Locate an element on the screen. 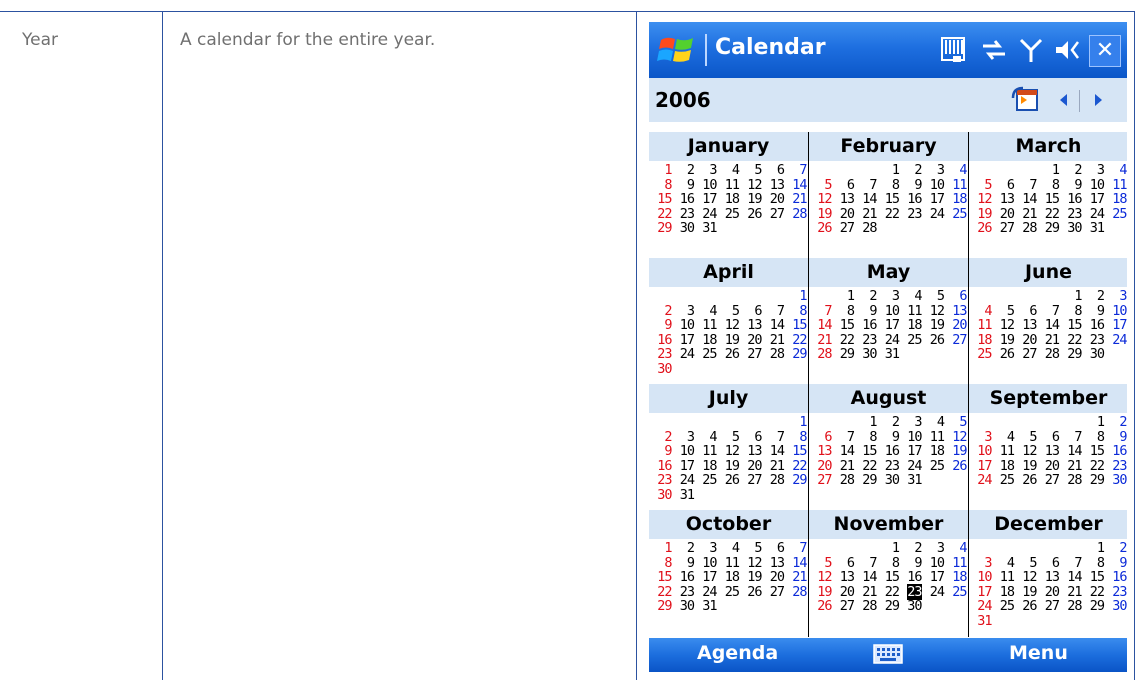 This screenshot has height=680, width=1135. close-icon: ✕ is located at coordinates (1105, 51).